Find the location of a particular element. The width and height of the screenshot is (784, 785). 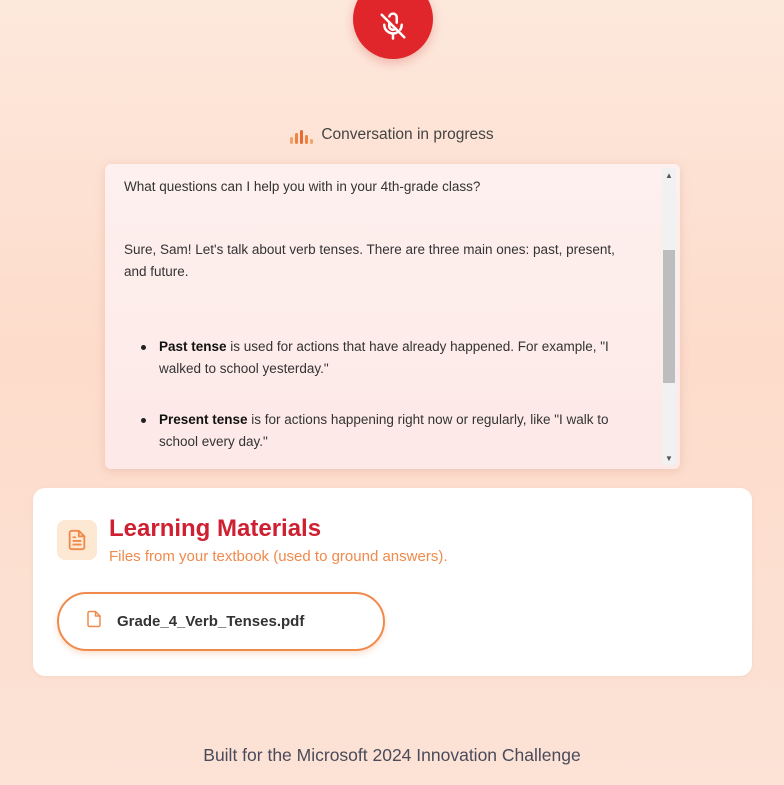

file-name: Grade_4_Verb_Tenses.pdf is located at coordinates (211, 621).